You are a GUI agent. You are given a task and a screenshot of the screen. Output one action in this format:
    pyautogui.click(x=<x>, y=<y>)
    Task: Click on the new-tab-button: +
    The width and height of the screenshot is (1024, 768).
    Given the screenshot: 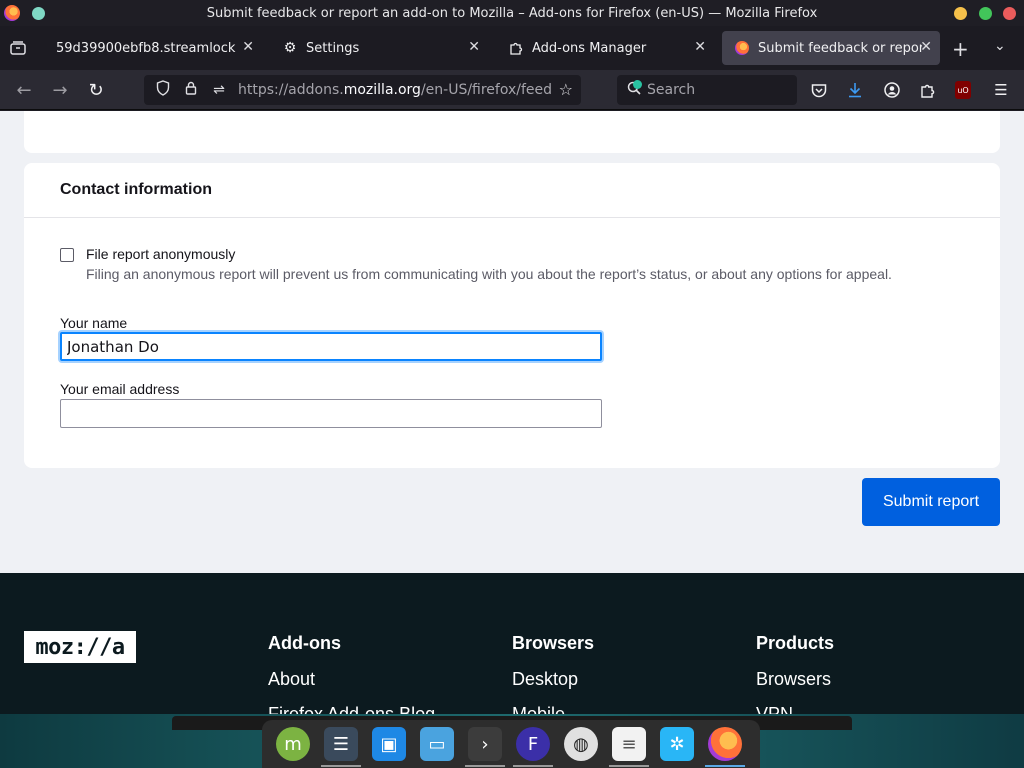 What is the action you would take?
    pyautogui.click(x=960, y=49)
    